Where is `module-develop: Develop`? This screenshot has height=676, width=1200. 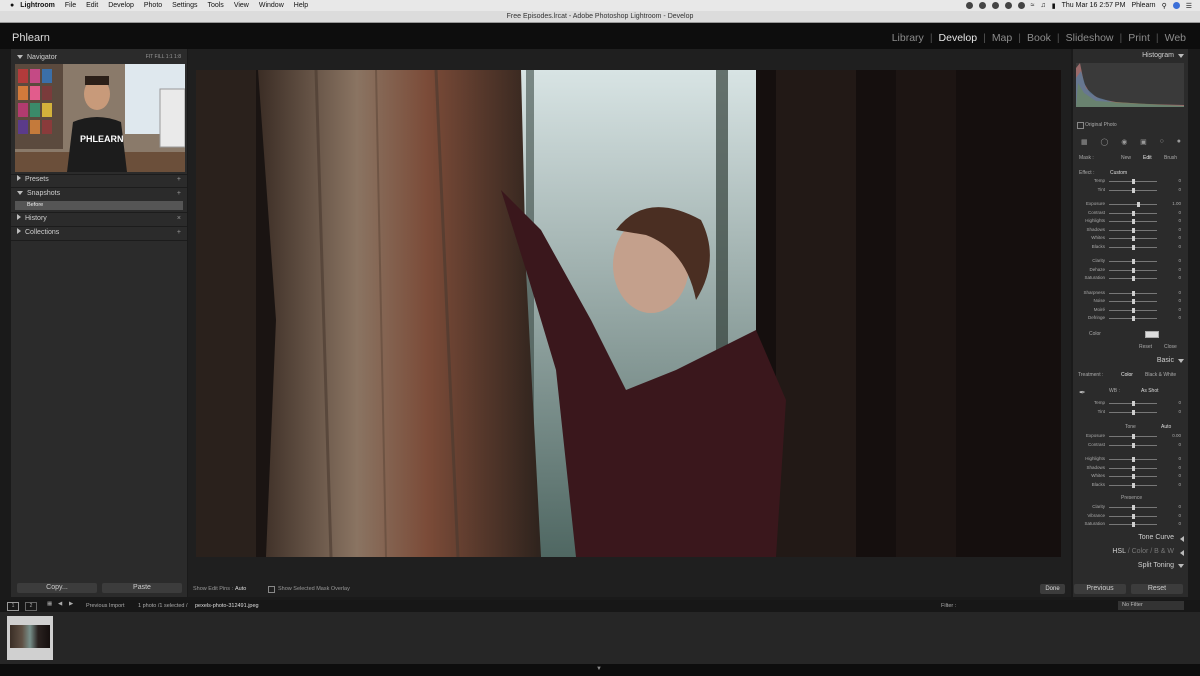
module-develop: Develop is located at coordinates (958, 38).